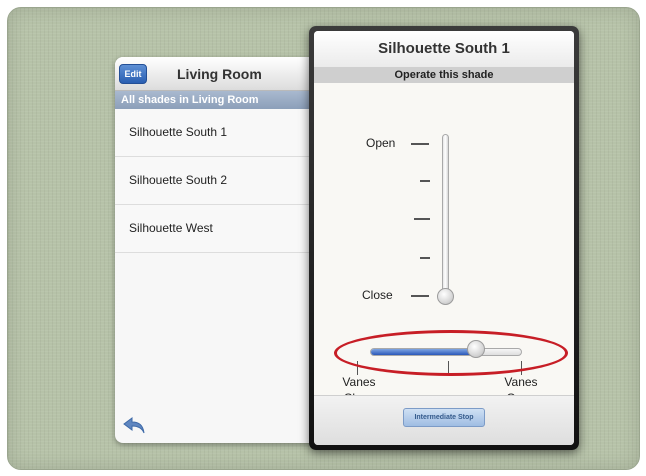 The height and width of the screenshot is (476, 646). I want to click on popover-title: Silhouette South 1, so click(444, 49).